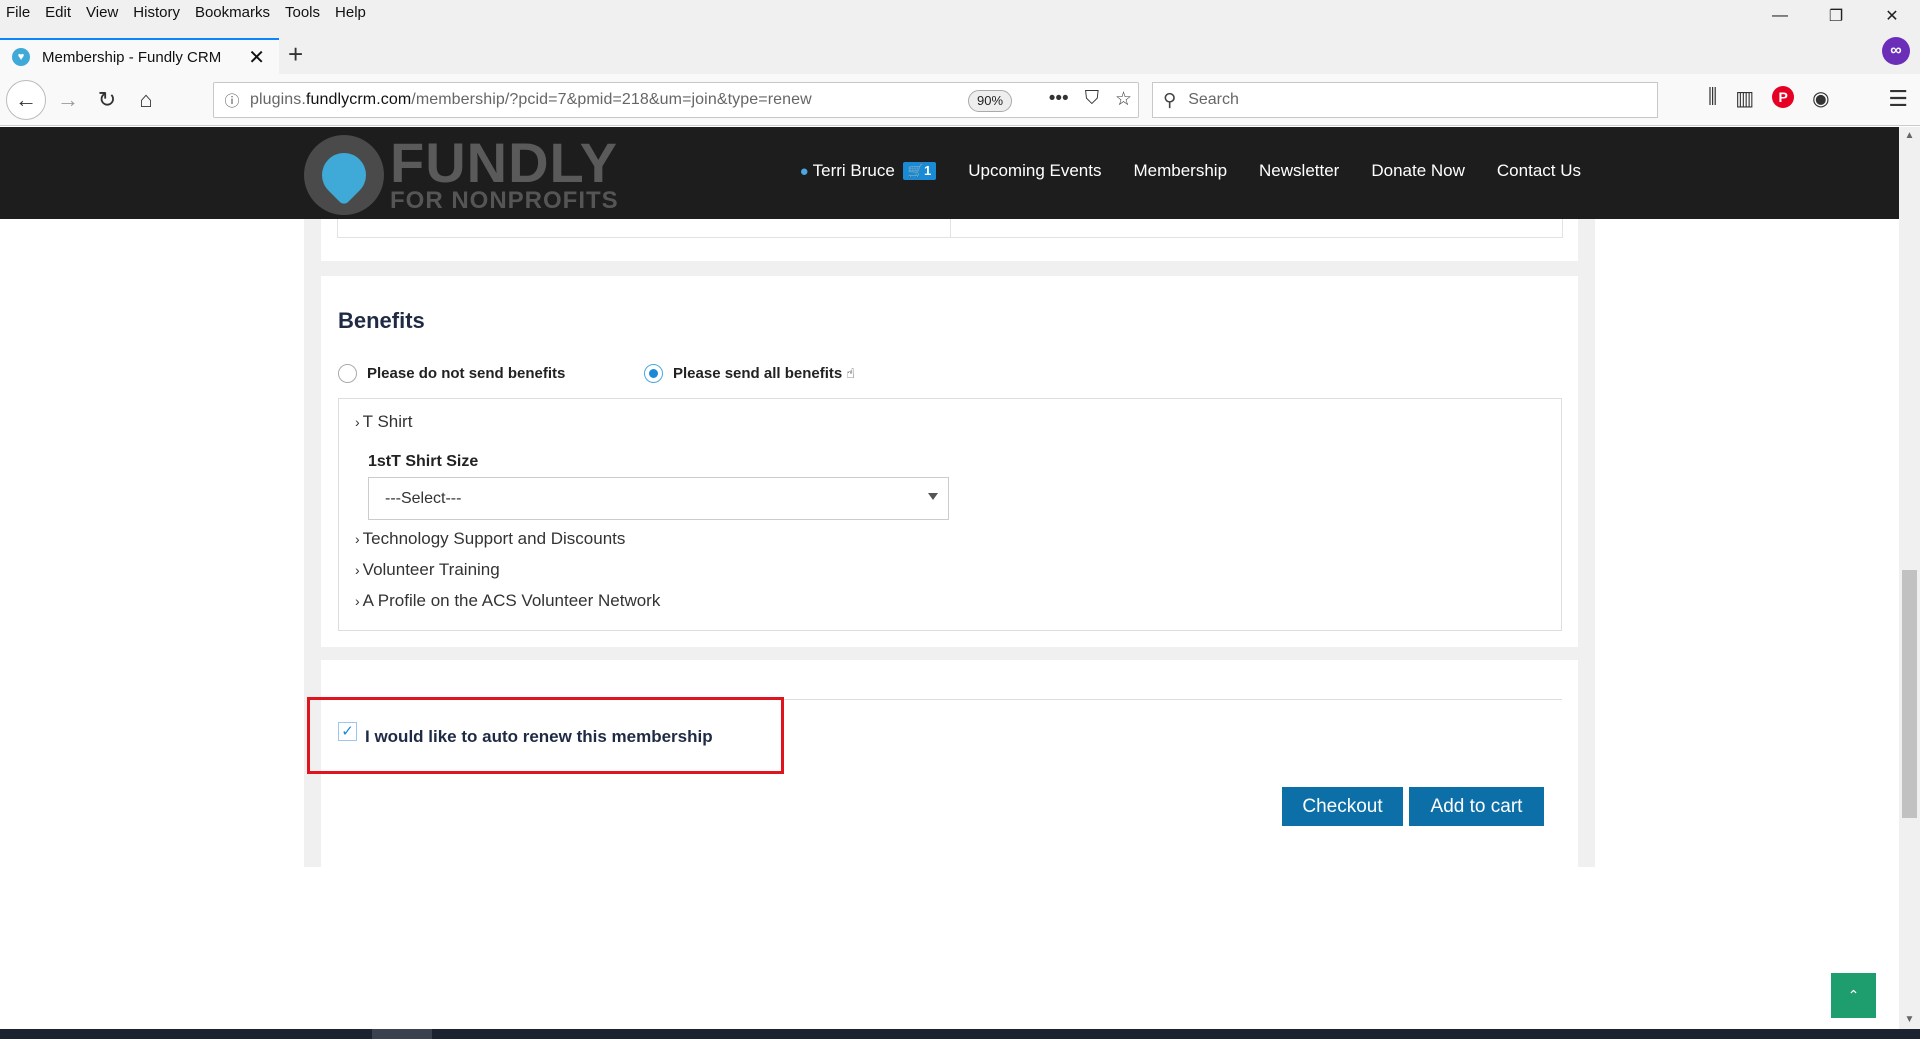 This screenshot has height=1039, width=1920. Describe the element at coordinates (232, 100) in the screenshot. I see `site-info-icon: ⓘ` at that location.